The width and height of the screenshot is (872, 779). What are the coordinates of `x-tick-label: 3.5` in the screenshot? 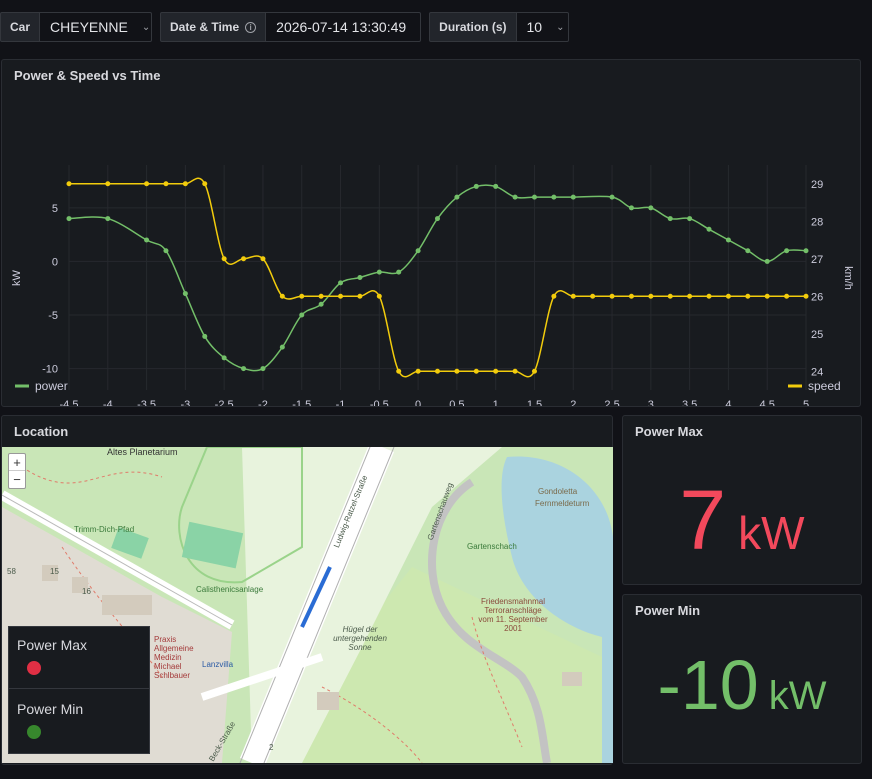 It's located at (689, 402).